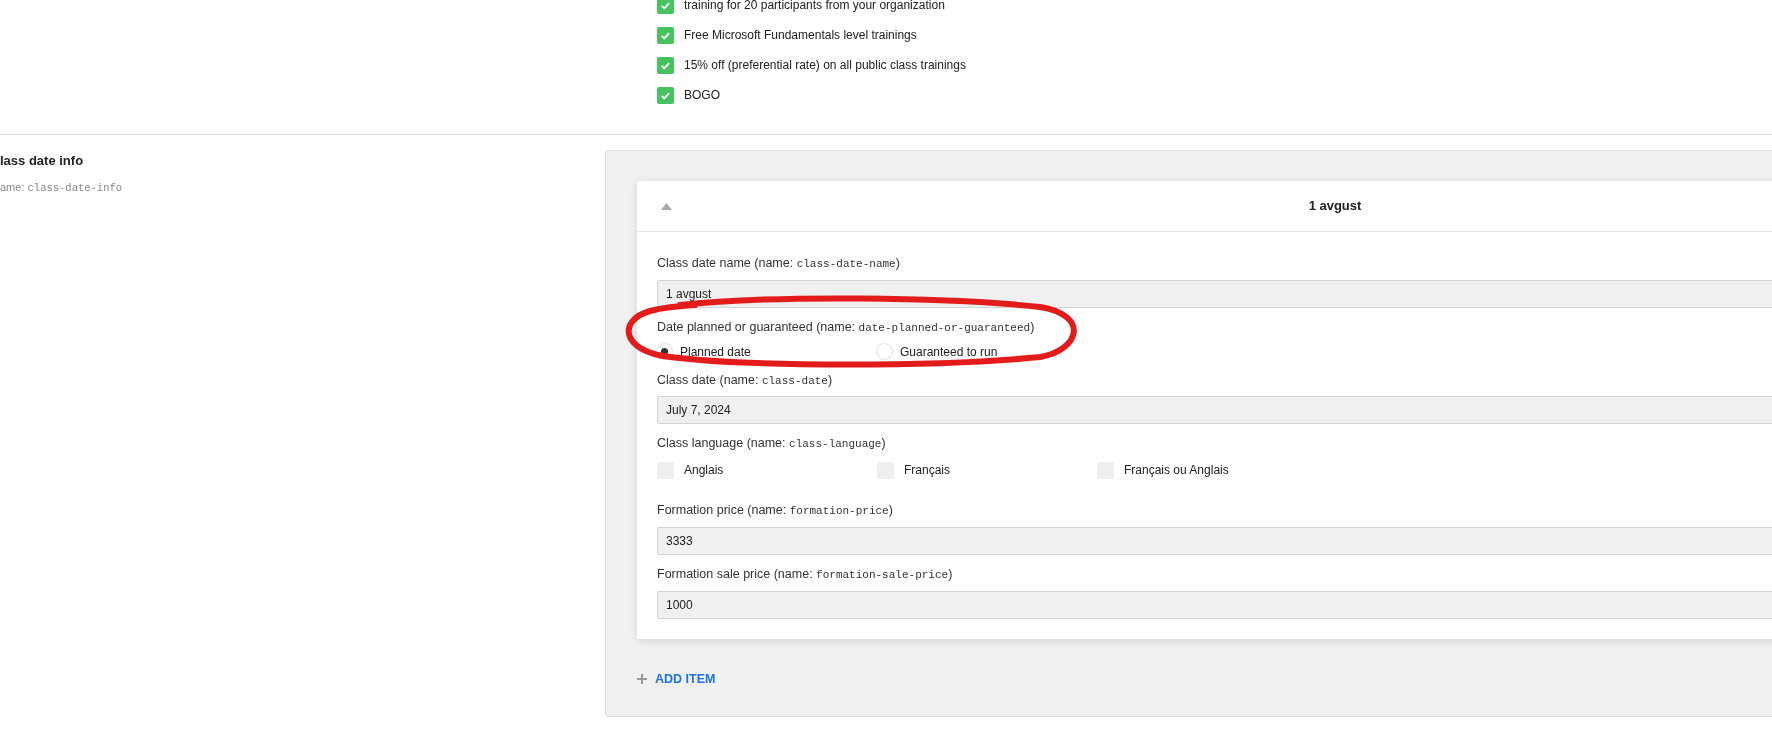 Image resolution: width=1772 pixels, height=731 pixels. Describe the element at coordinates (1214, 604) in the screenshot. I see `text-field: 1000` at that location.